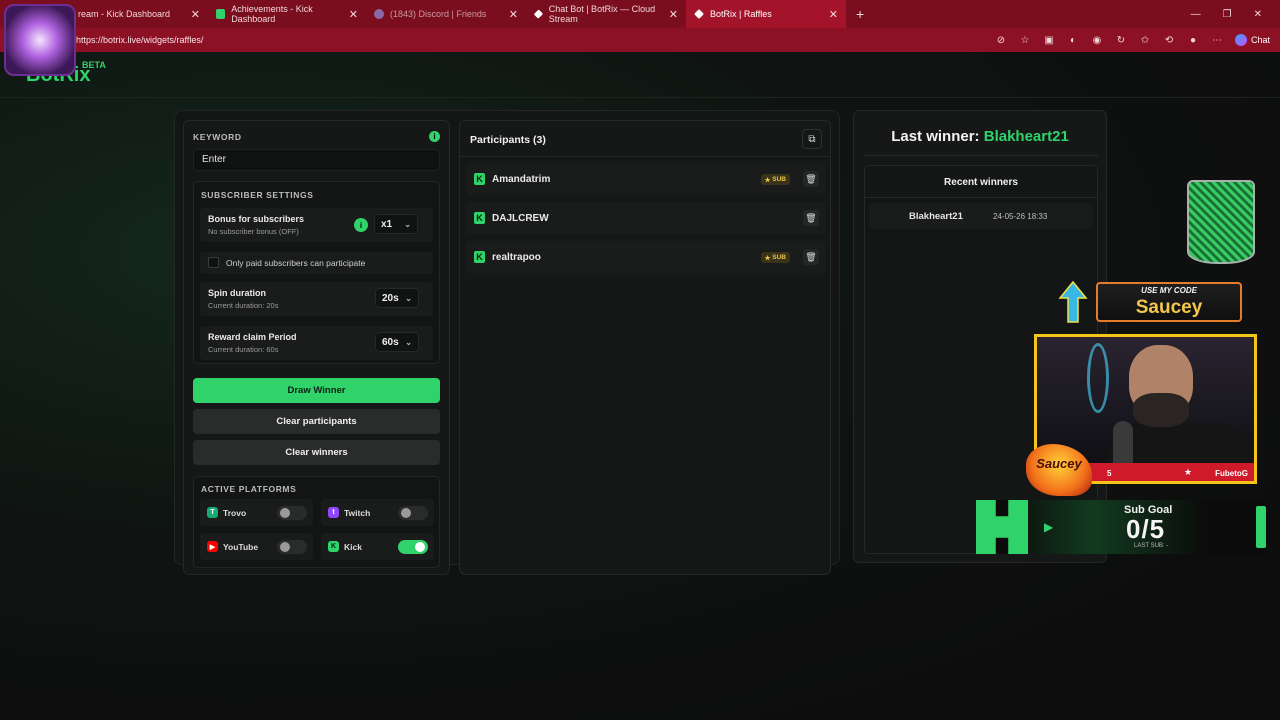 The image size is (1280, 720). Describe the element at coordinates (646, 218) in the screenshot. I see `participant-row: K DAJLCREW 🗑` at that location.